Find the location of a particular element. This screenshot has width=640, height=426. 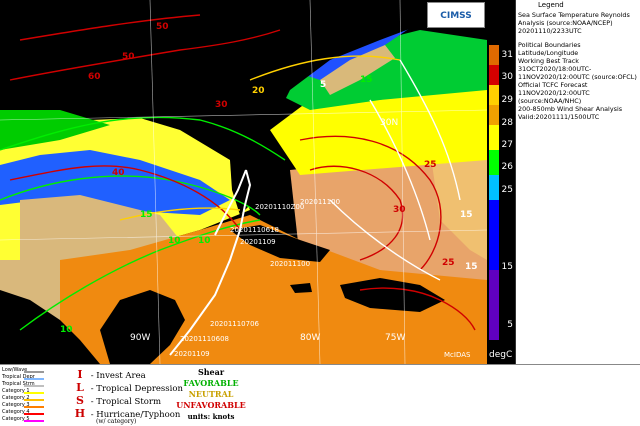

tropical-storm-key: S - Tropical Storm is located at coordinates (116, 400).